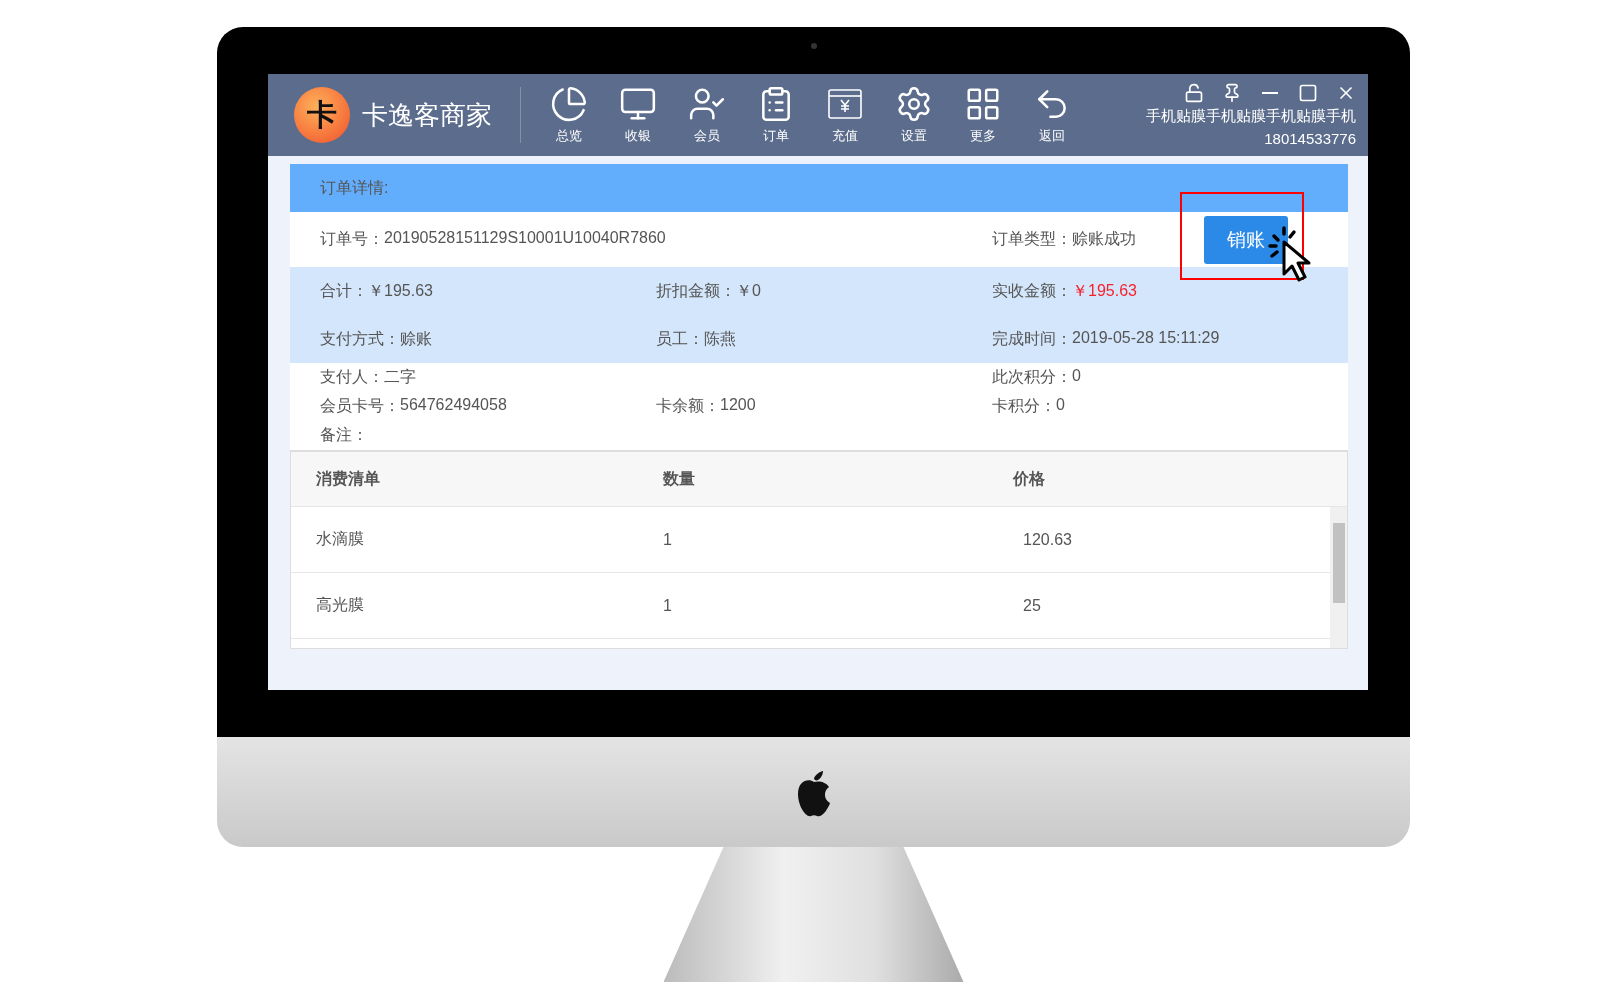 Image resolution: width=1600 pixels, height=1000 pixels. I want to click on field-label: 合计：, so click(344, 290).